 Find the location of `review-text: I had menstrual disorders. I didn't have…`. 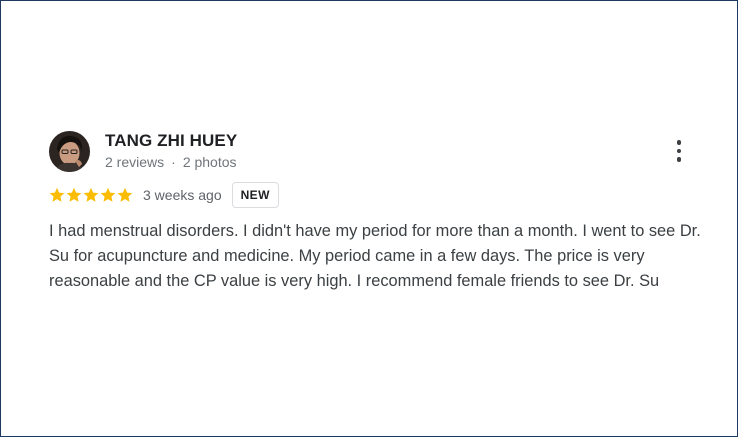

review-text: I had menstrual disorders. I didn't have… is located at coordinates (375, 256).